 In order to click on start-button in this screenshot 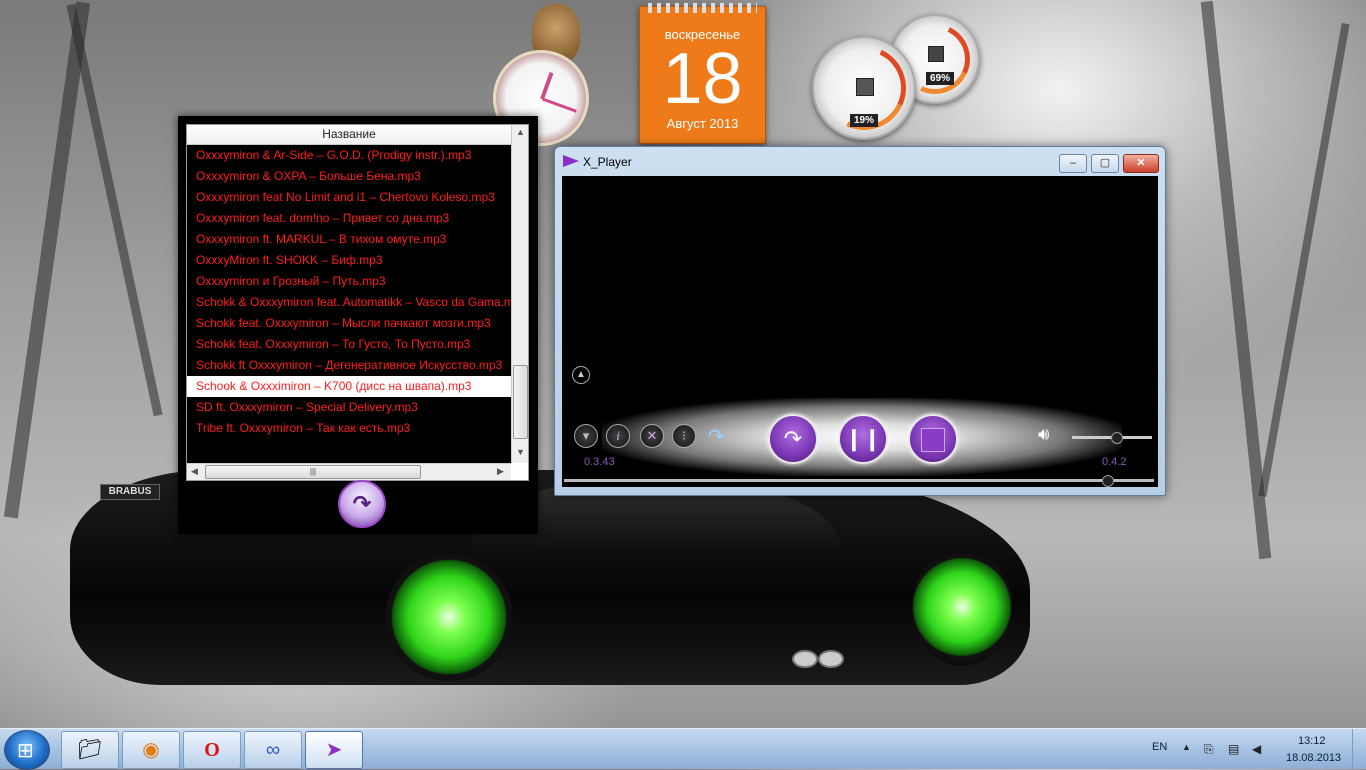, I will do `click(27, 750)`.